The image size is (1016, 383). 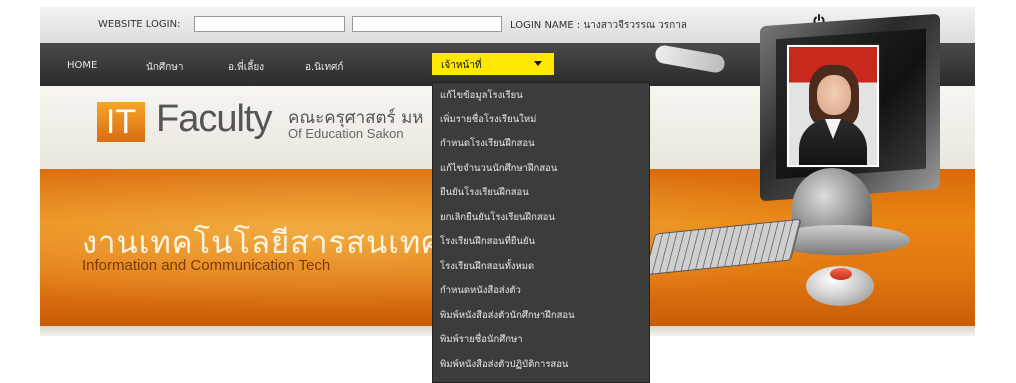 I want to click on menu-item-edit-student-count: แก้ไขจำนวนนักศึกษาฝึกสอน, so click(x=541, y=169).